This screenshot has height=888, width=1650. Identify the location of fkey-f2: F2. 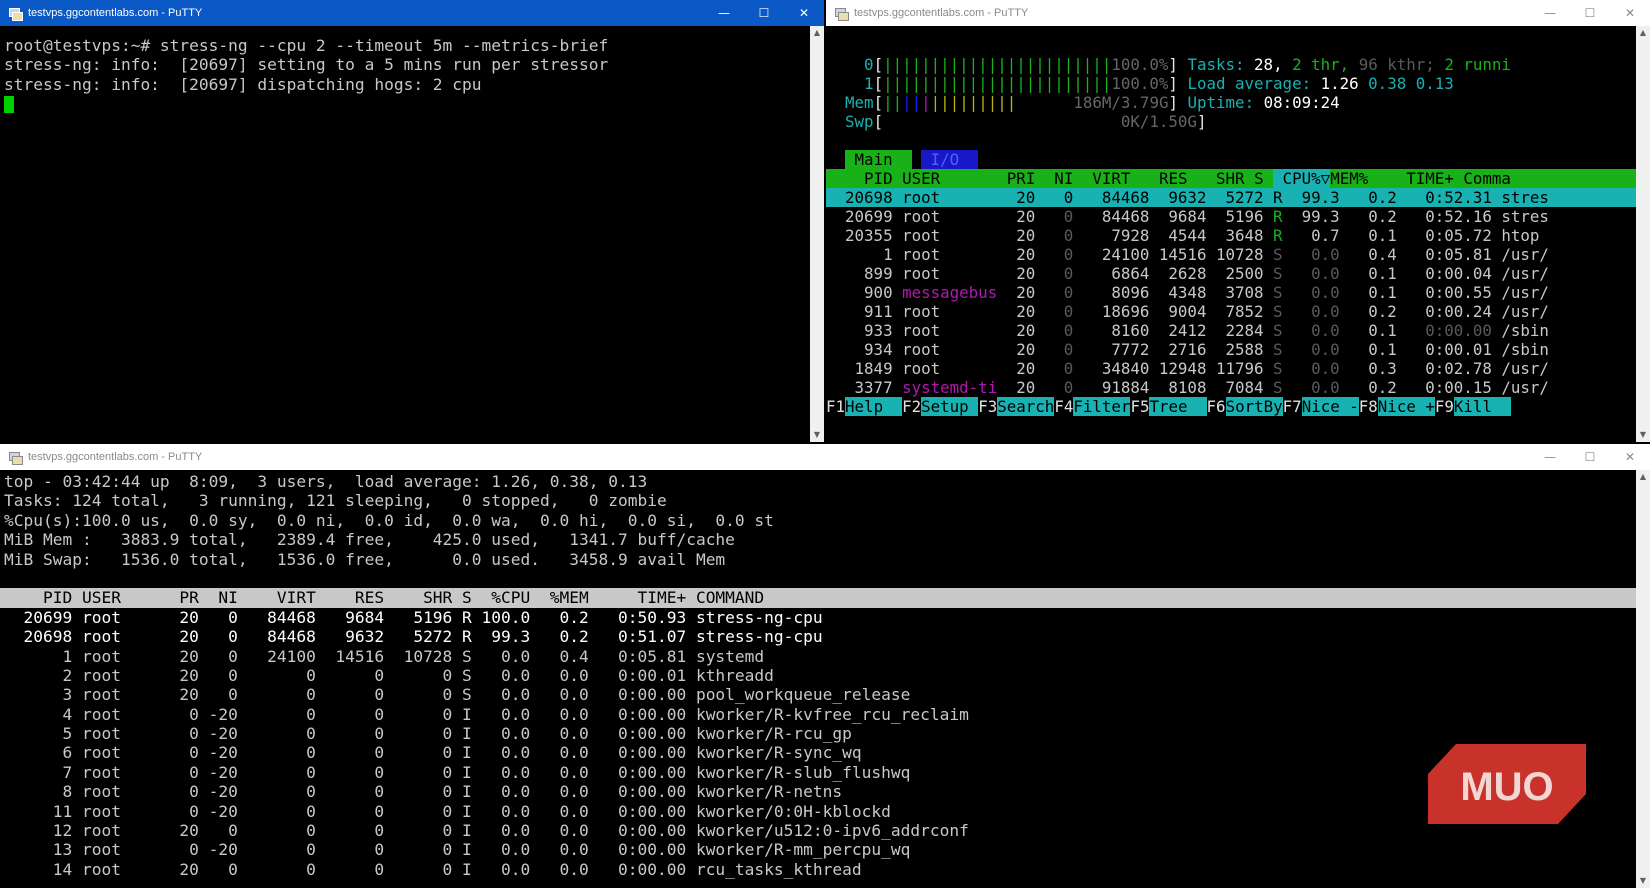
(911, 406).